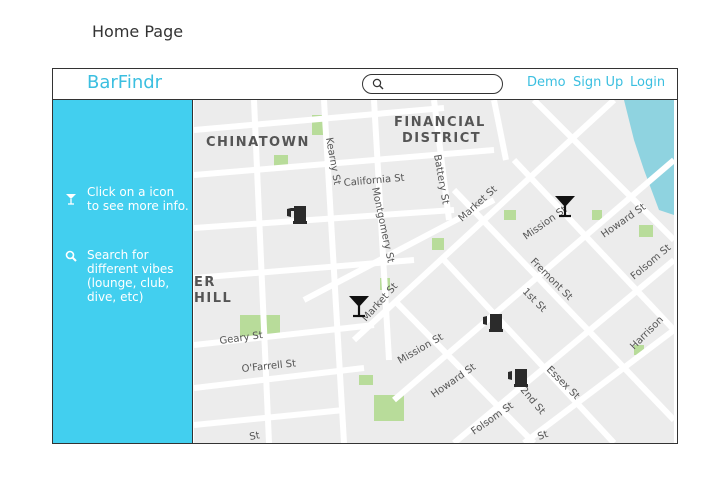 Image resolution: width=723 pixels, height=484 pixels. Describe the element at coordinates (138, 31) in the screenshot. I see `page-caption: Home Page` at that location.